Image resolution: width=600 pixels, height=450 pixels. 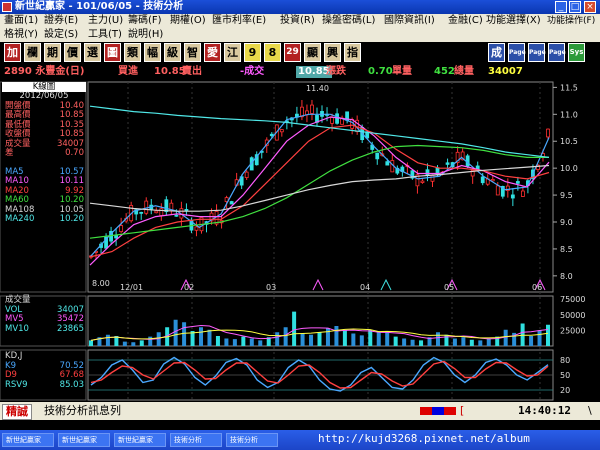 What do you see at coordinates (462, 410) in the screenshot?
I see `status-bracket: [` at bounding box center [462, 410].